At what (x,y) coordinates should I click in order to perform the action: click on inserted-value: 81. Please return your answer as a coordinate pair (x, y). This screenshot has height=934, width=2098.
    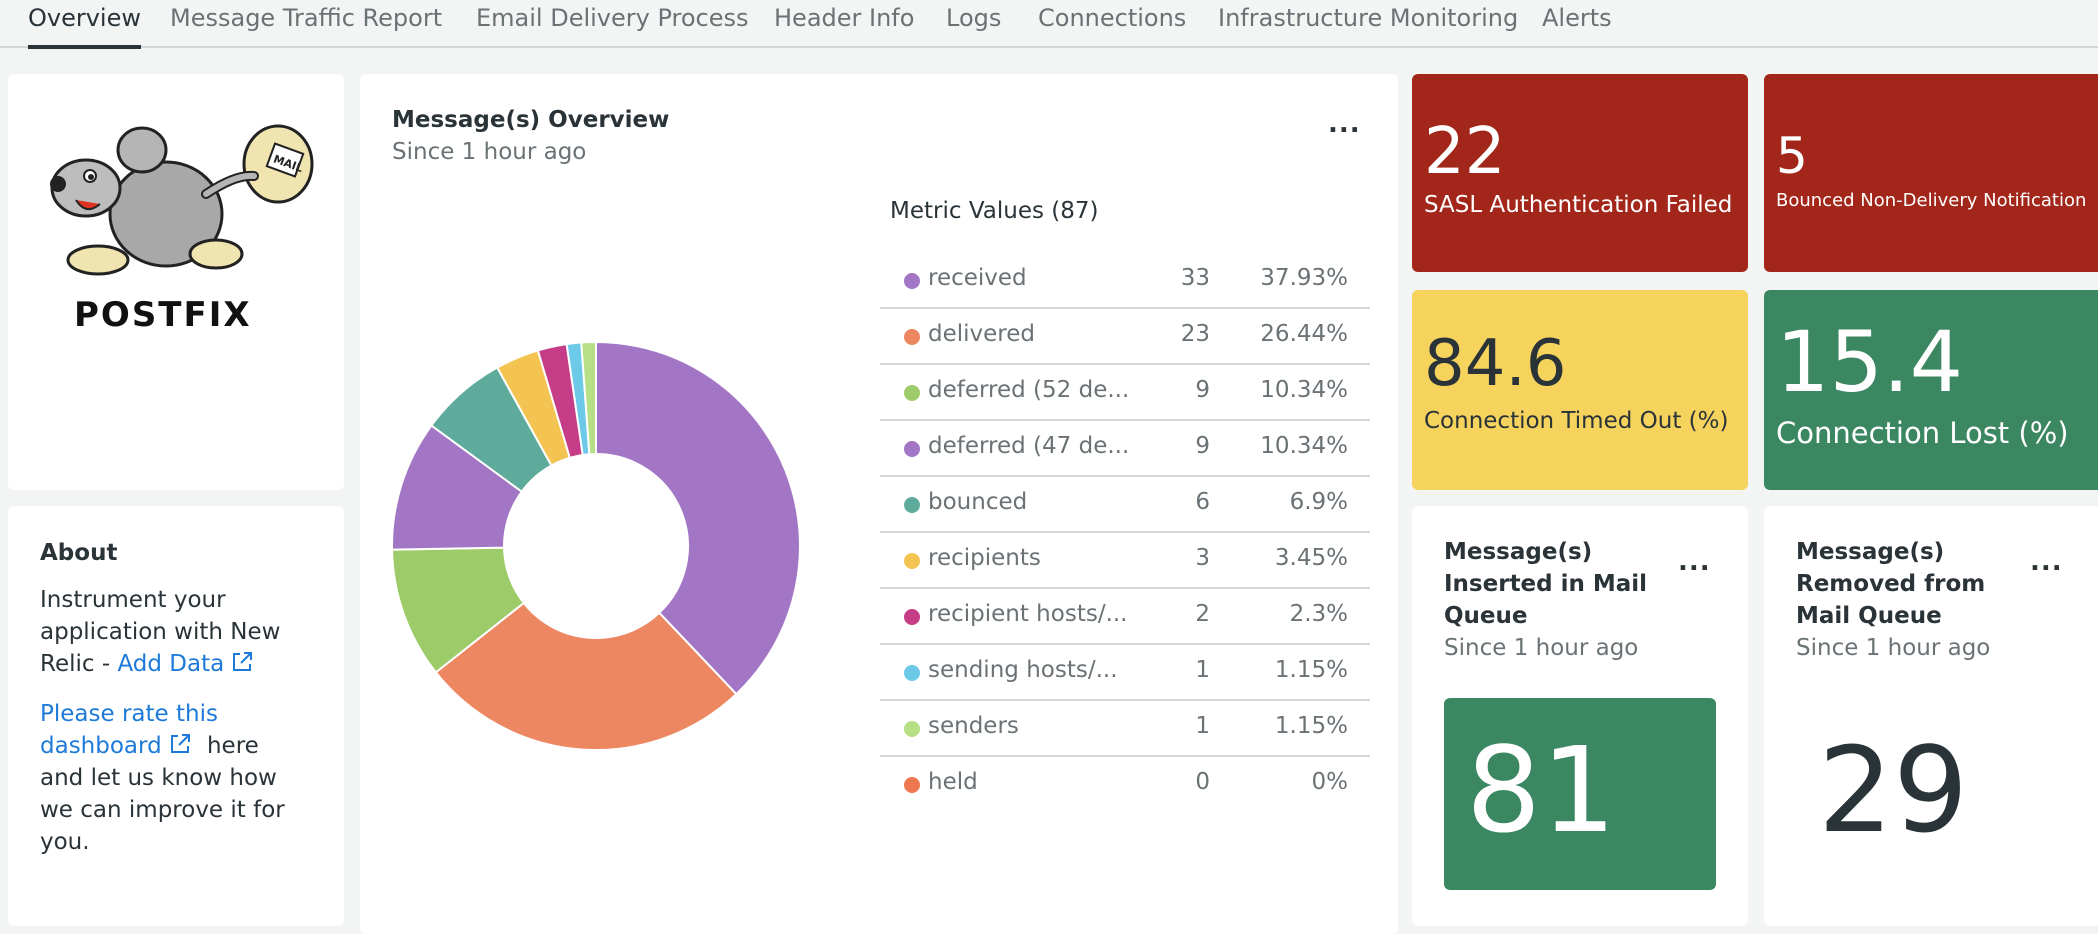
    Looking at the image, I should click on (1541, 790).